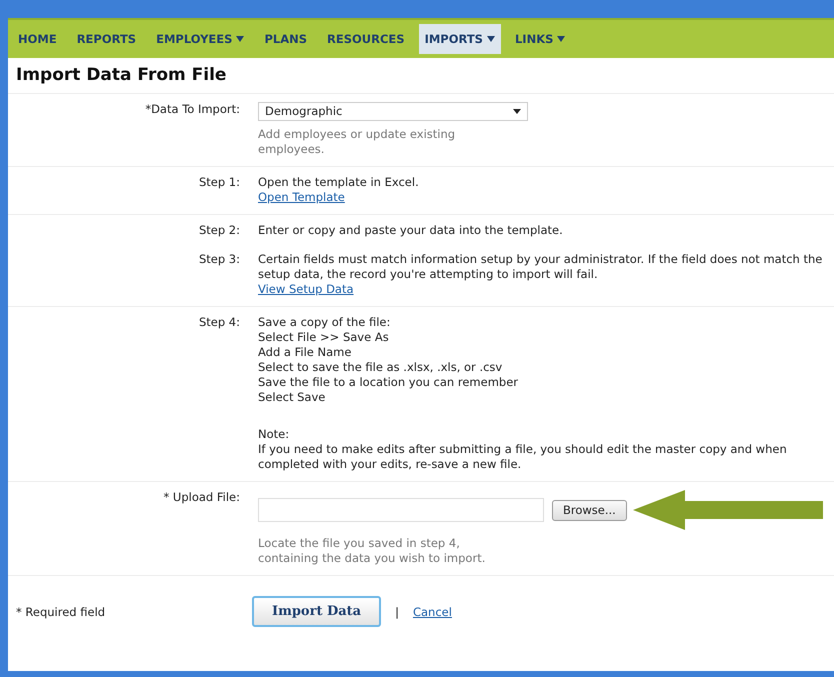 This screenshot has width=834, height=677. I want to click on data-type-dropdown: Demographic, so click(393, 111).